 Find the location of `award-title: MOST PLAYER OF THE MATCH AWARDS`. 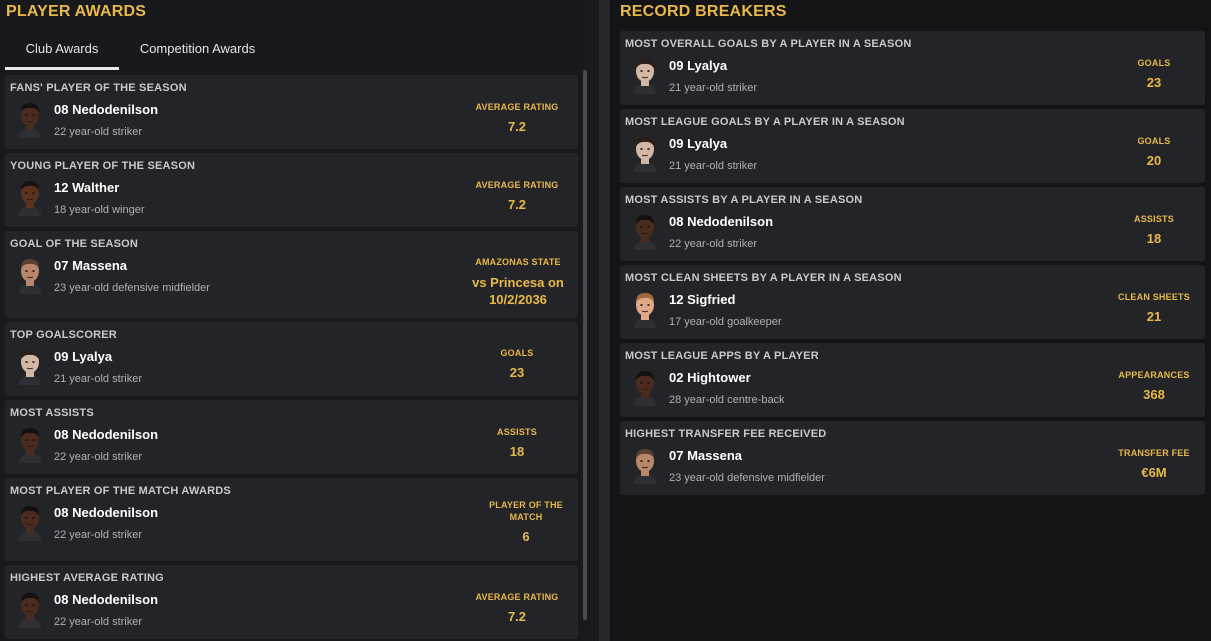

award-title: MOST PLAYER OF THE MATCH AWARDS is located at coordinates (120, 491).